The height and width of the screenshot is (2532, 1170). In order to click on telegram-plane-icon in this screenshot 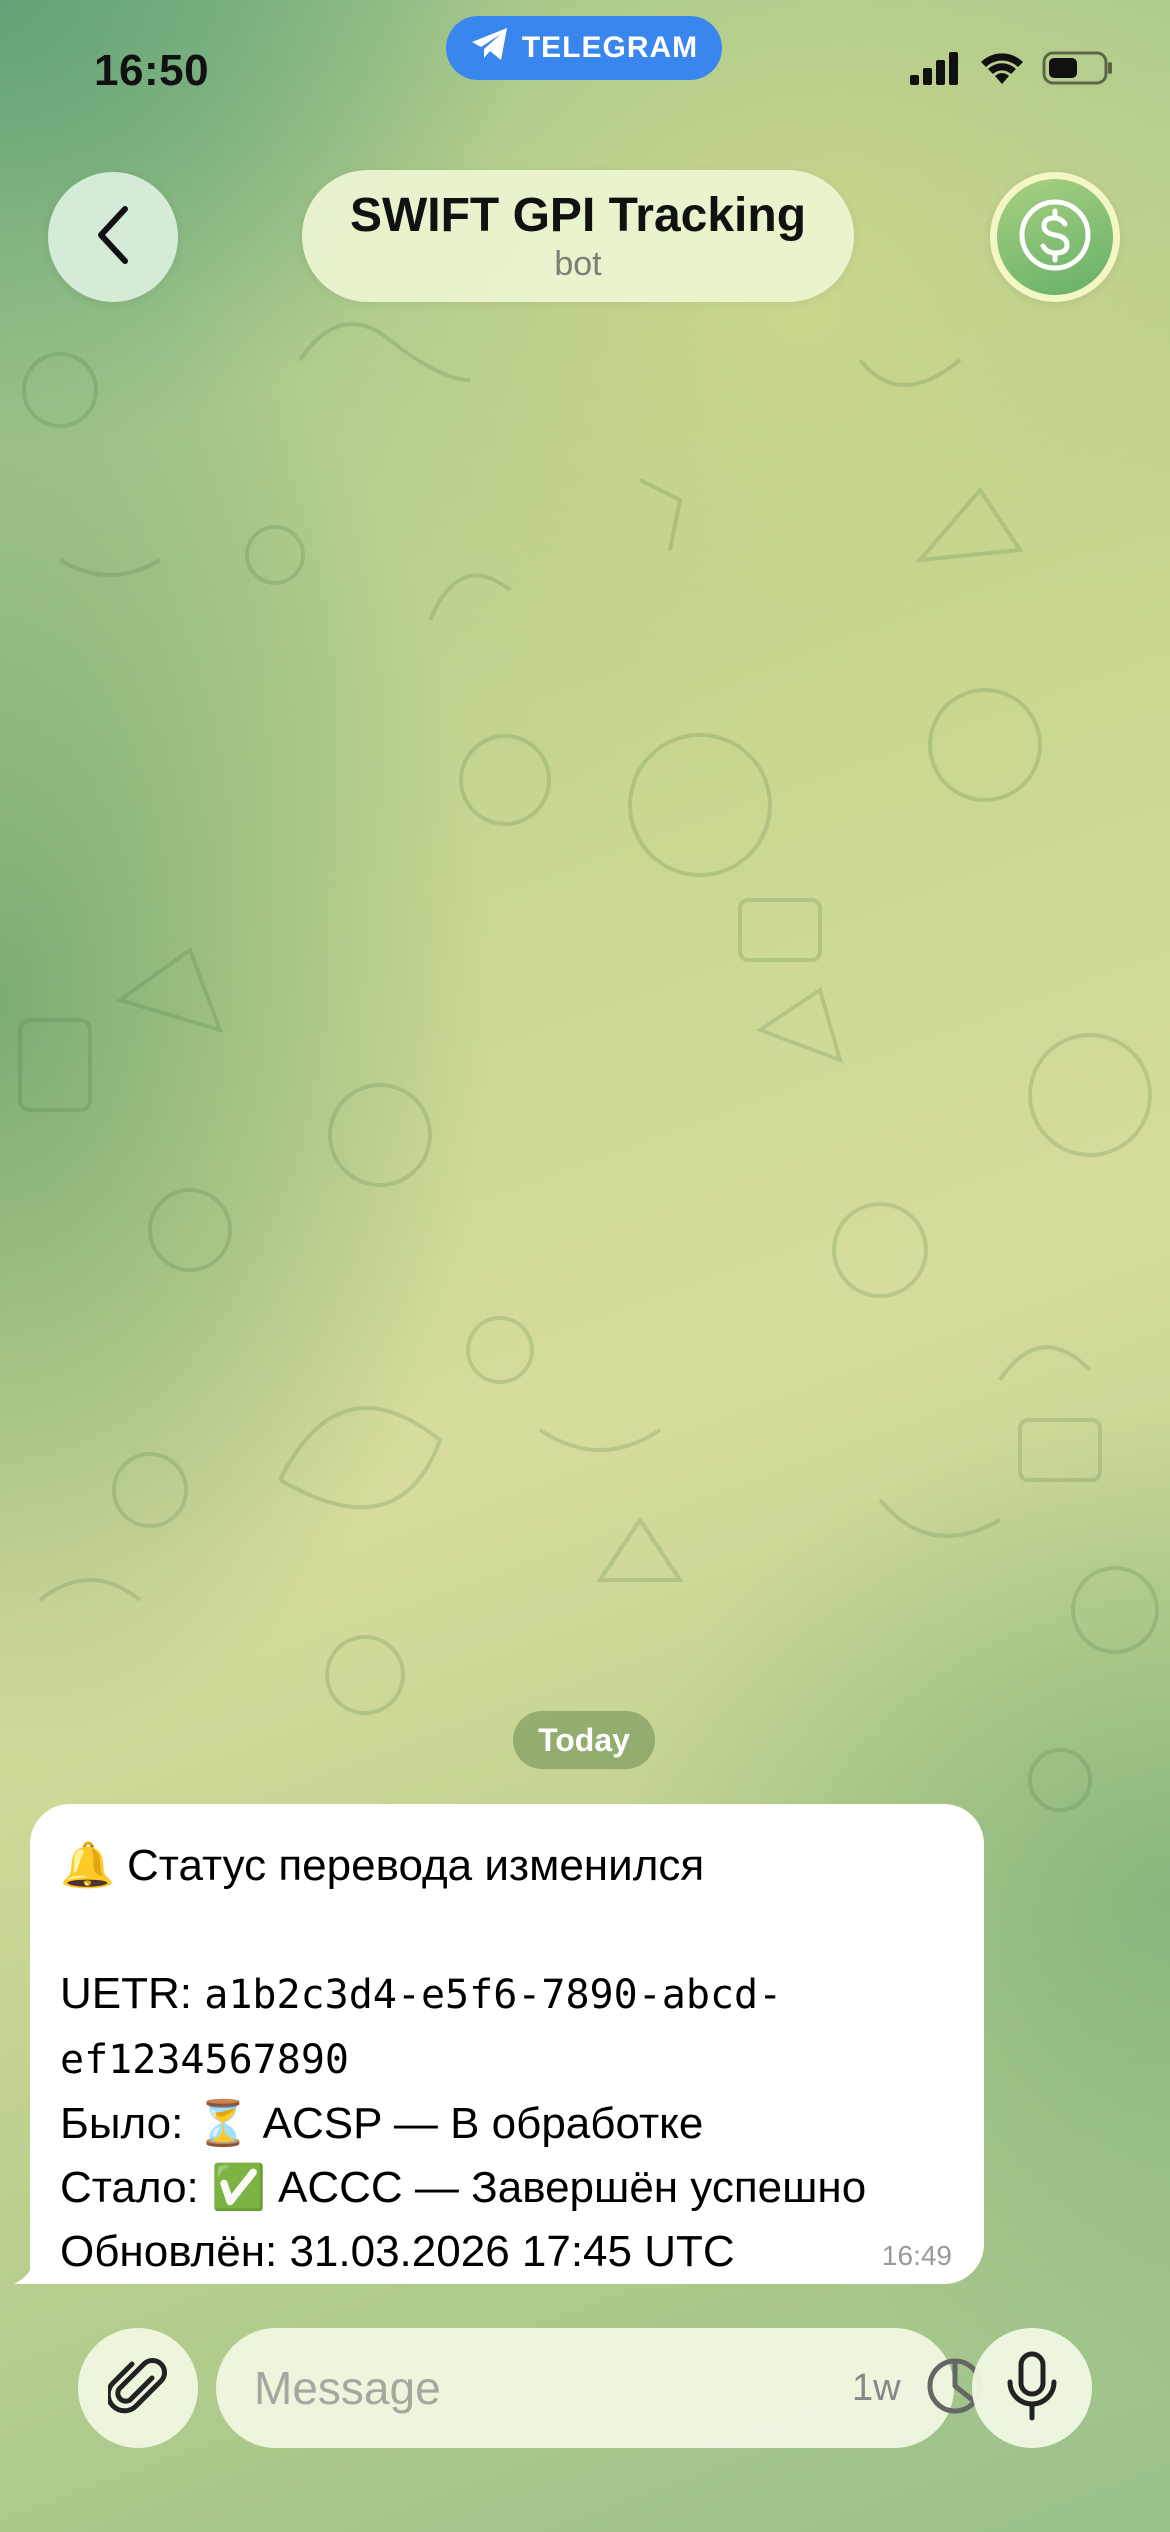, I will do `click(490, 48)`.